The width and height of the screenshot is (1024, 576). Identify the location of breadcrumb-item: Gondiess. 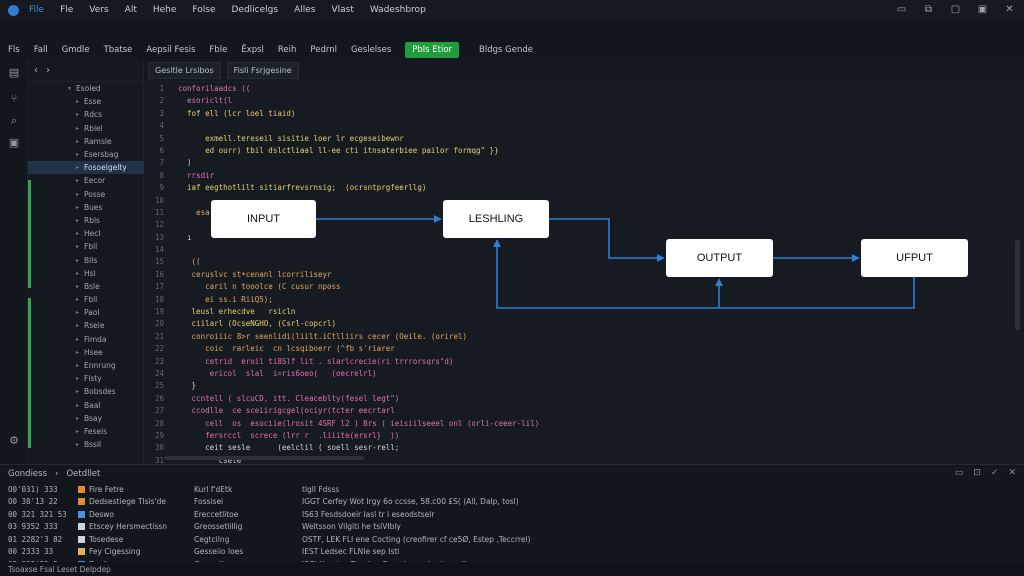
(27, 474).